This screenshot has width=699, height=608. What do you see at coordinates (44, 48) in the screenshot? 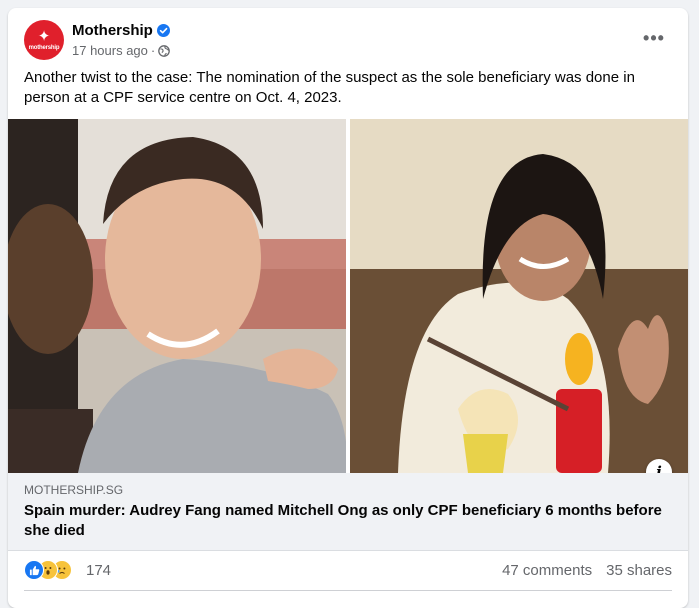
I see `avatar-logo-text: mothership` at bounding box center [44, 48].